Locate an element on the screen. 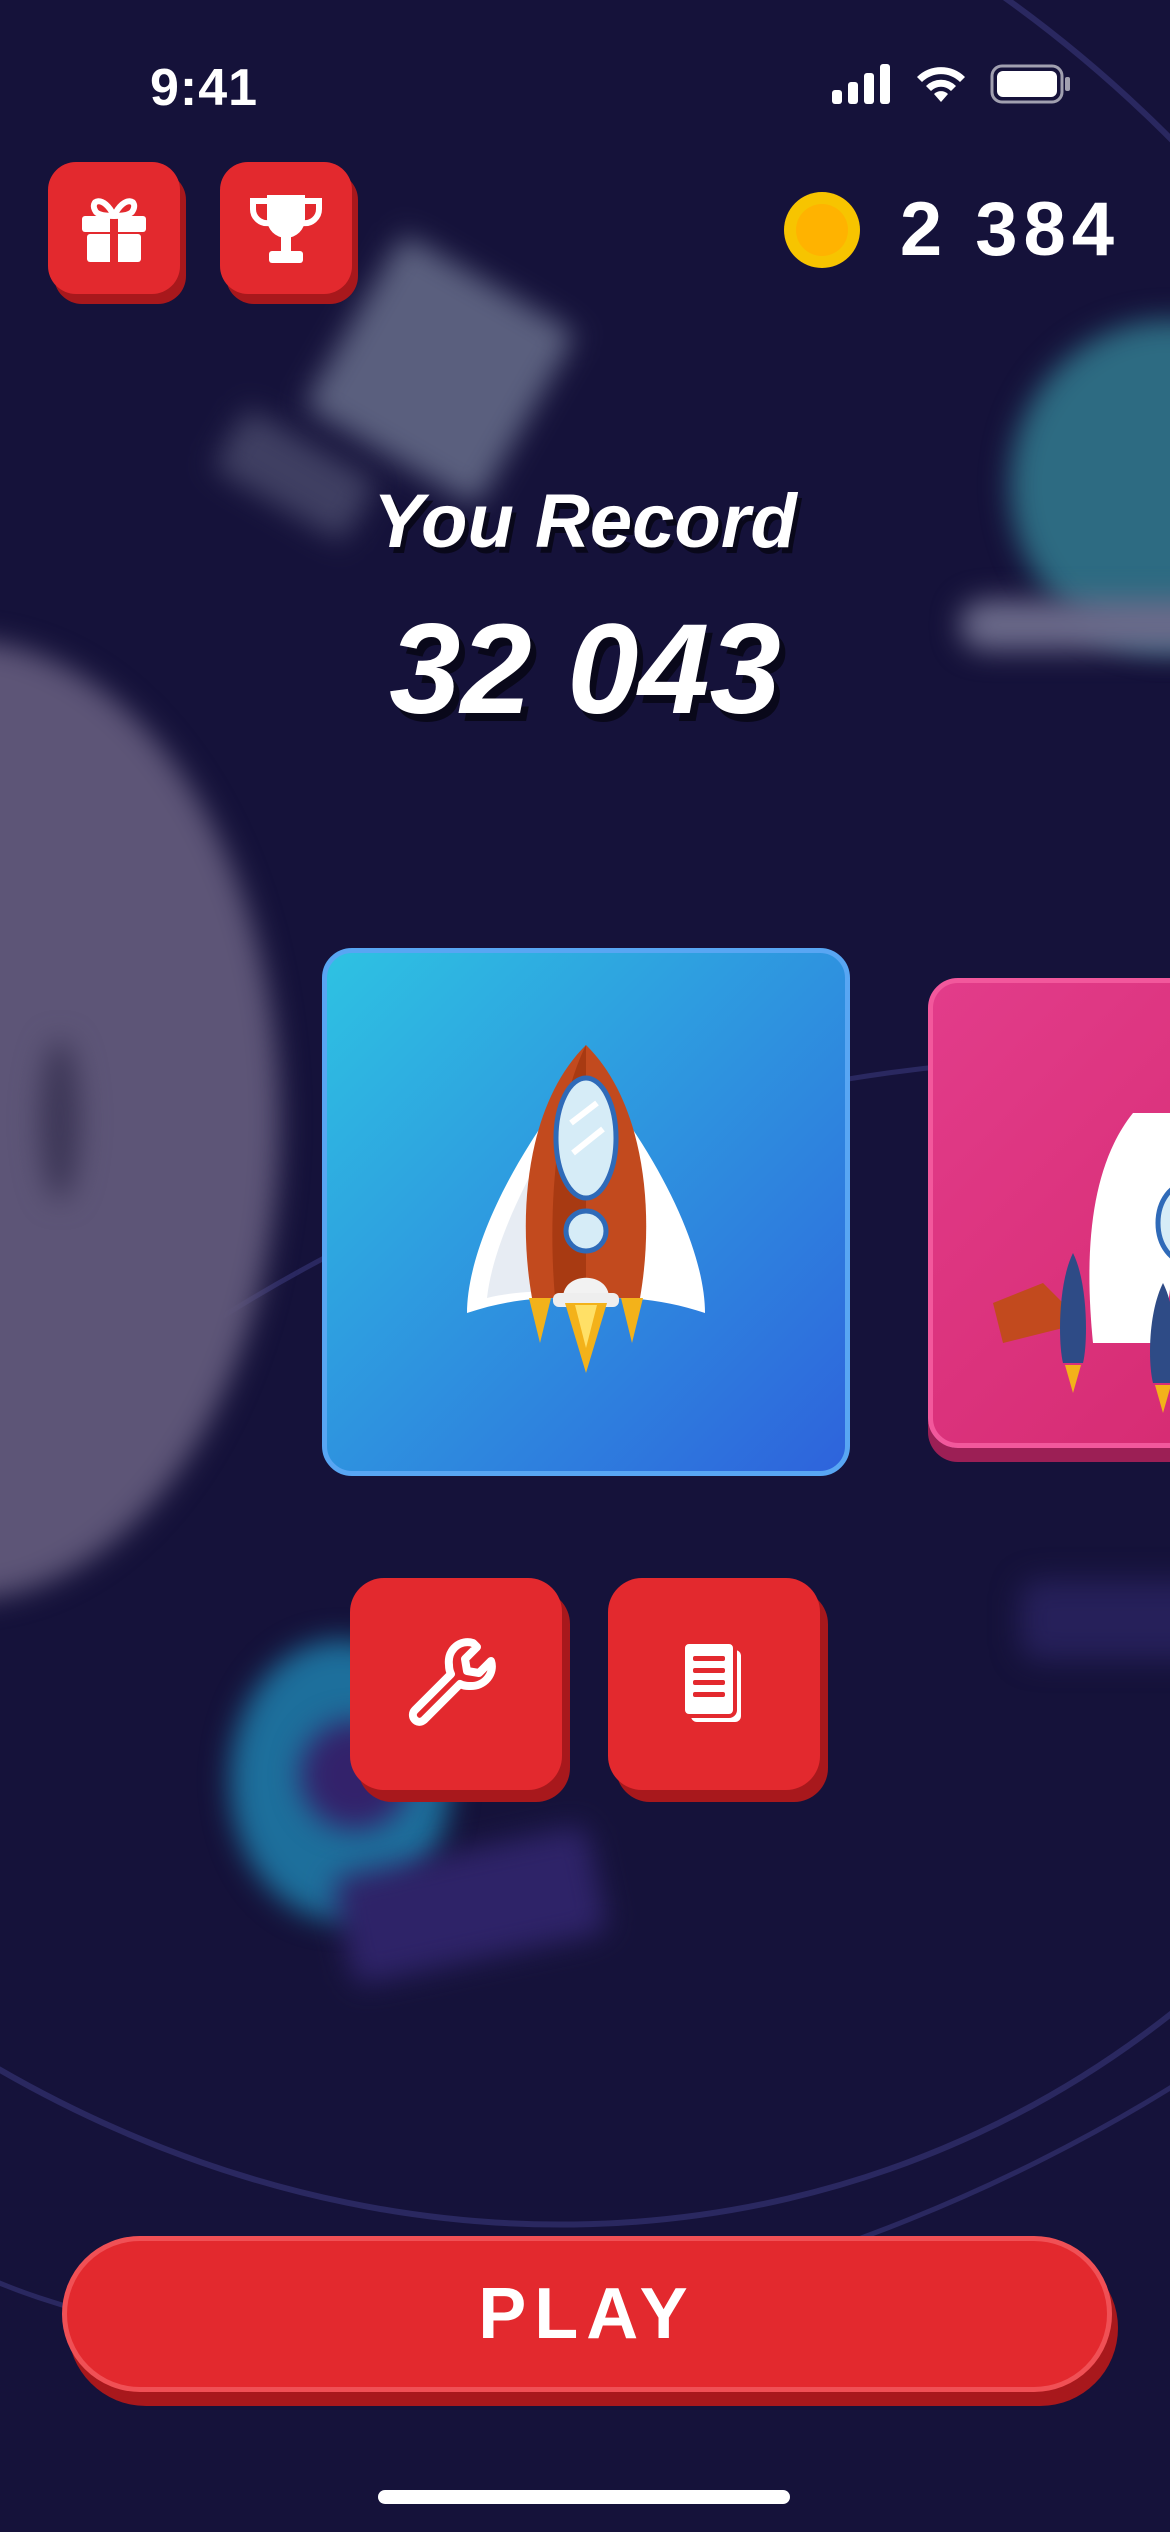 The image size is (1170, 2532). wifi-icon is located at coordinates (941, 84).